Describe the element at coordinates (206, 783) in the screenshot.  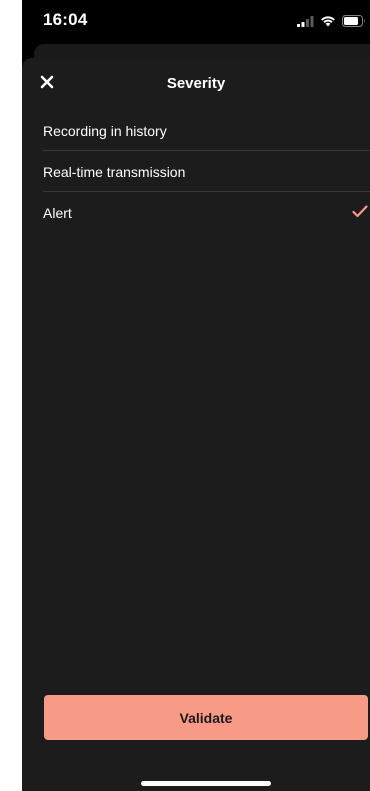
I see `home-indicator` at that location.